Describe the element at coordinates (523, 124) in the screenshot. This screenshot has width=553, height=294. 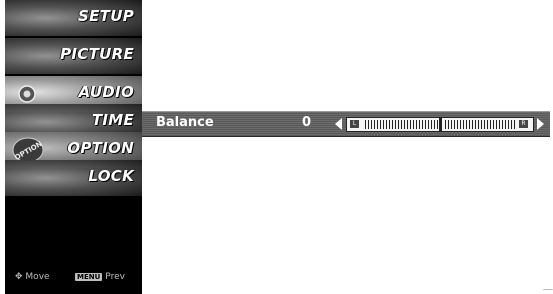
I see `right-channel-icon: R` at that location.